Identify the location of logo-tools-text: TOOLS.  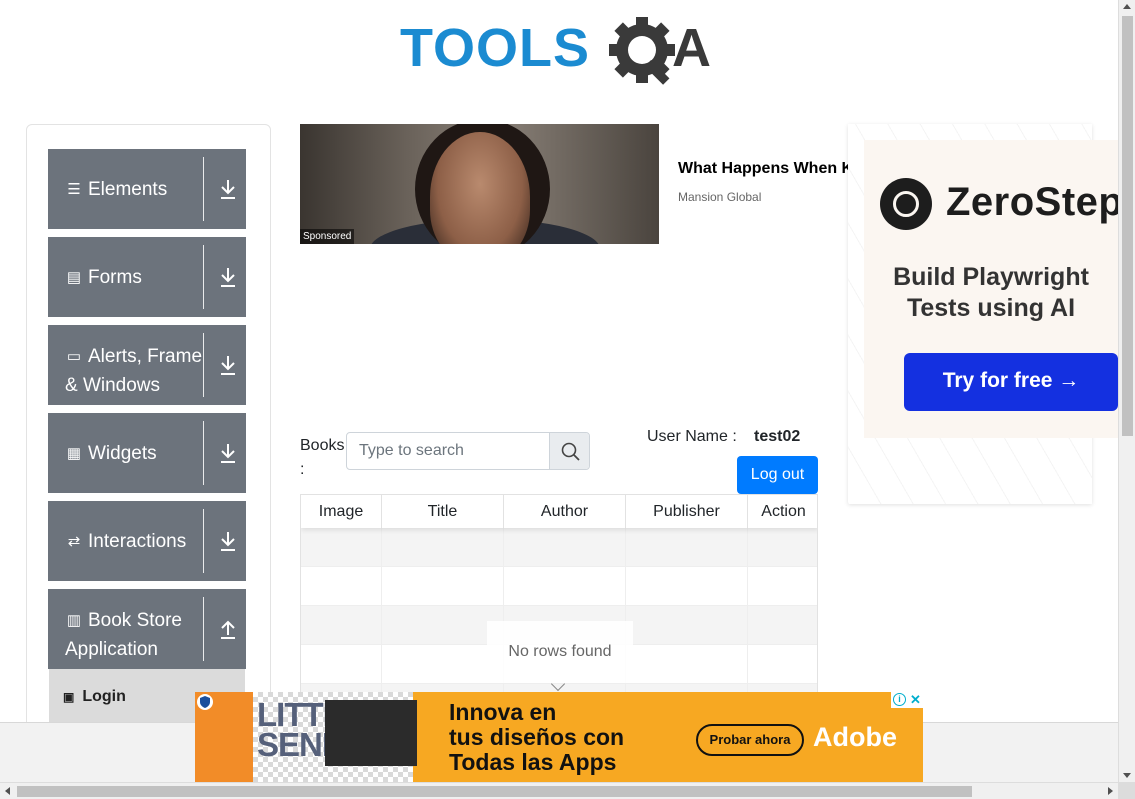
(495, 48).